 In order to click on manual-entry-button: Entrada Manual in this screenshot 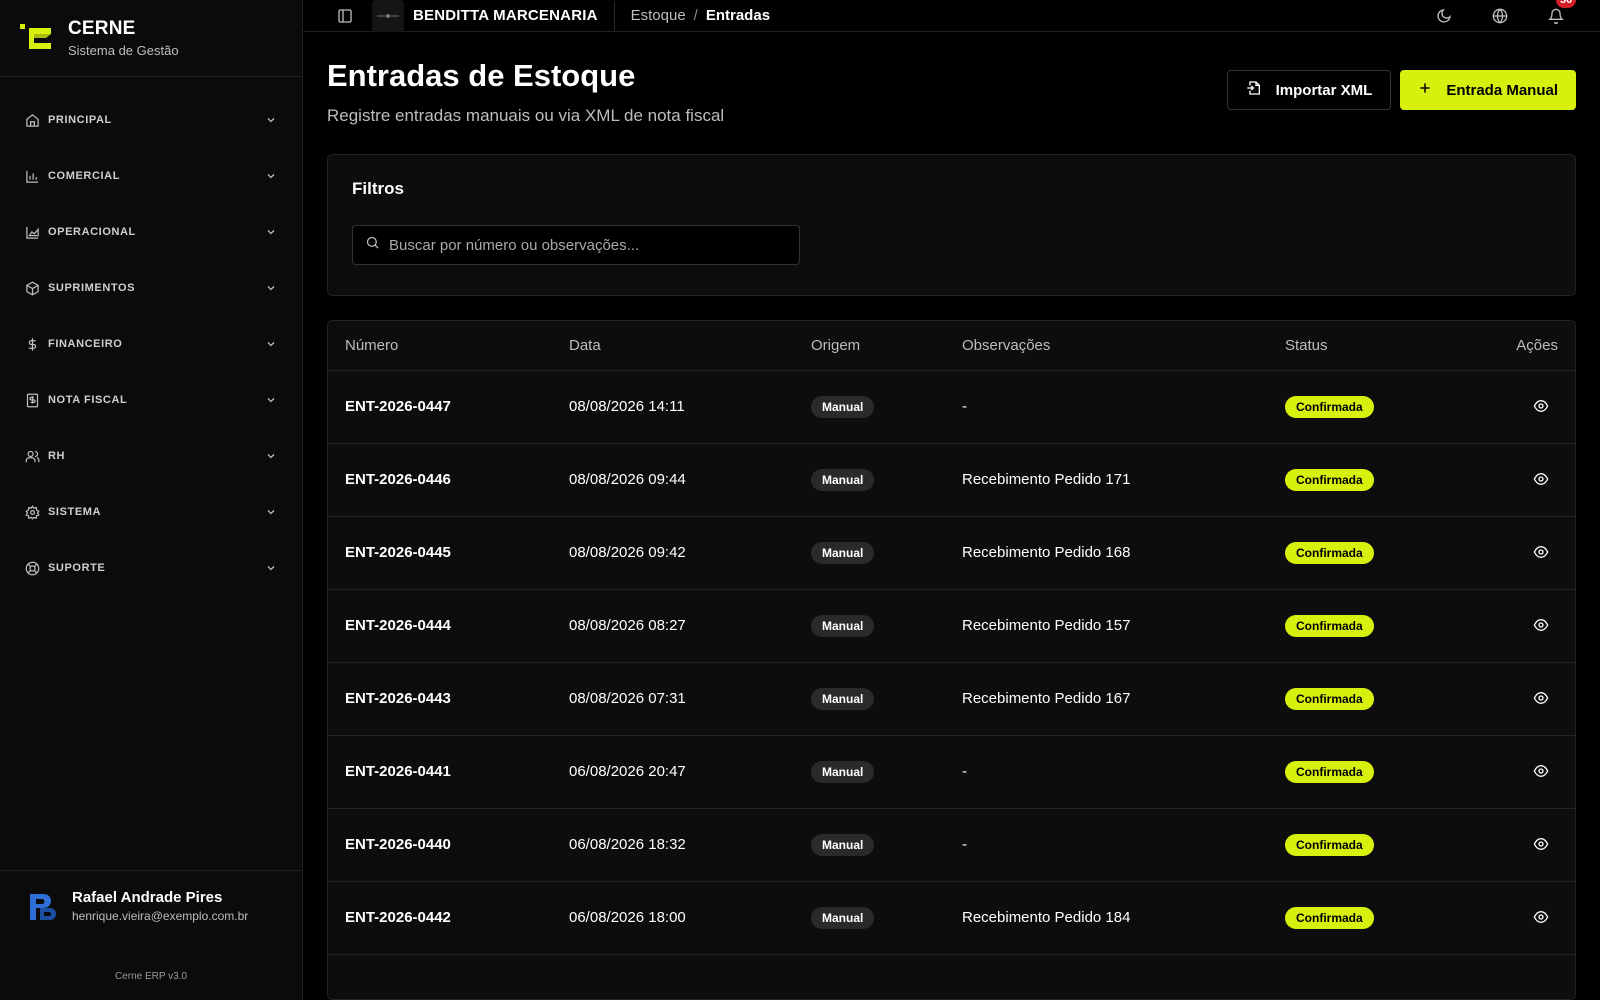, I will do `click(1488, 90)`.